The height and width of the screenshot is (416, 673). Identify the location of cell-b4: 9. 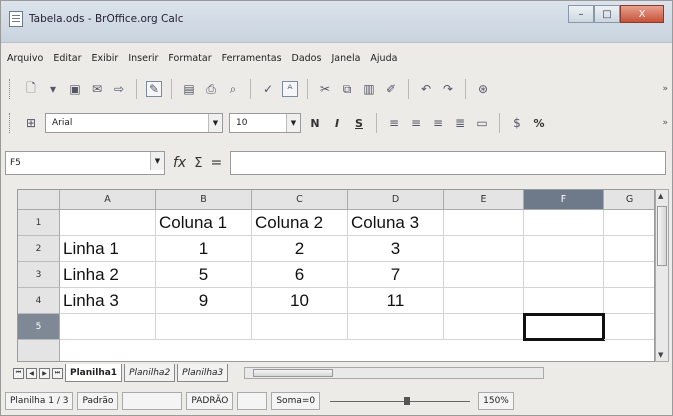
(204, 301).